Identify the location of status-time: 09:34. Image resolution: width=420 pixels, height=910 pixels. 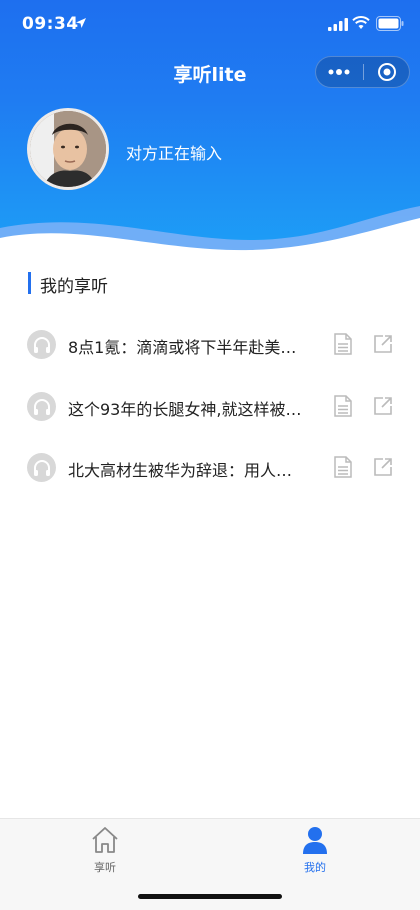
(50, 24).